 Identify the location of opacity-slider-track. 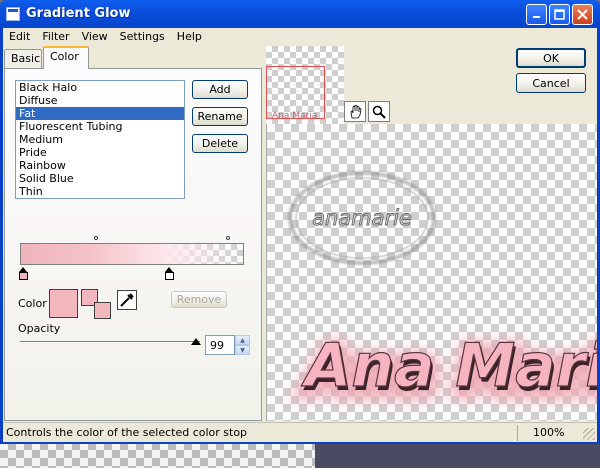
(110, 342).